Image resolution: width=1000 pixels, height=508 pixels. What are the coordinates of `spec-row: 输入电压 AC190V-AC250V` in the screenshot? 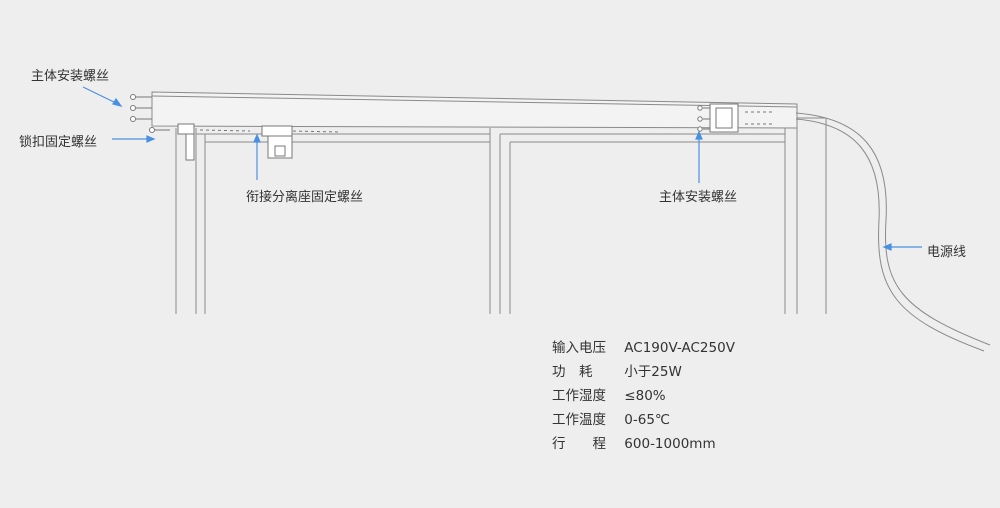 It's located at (643, 348).